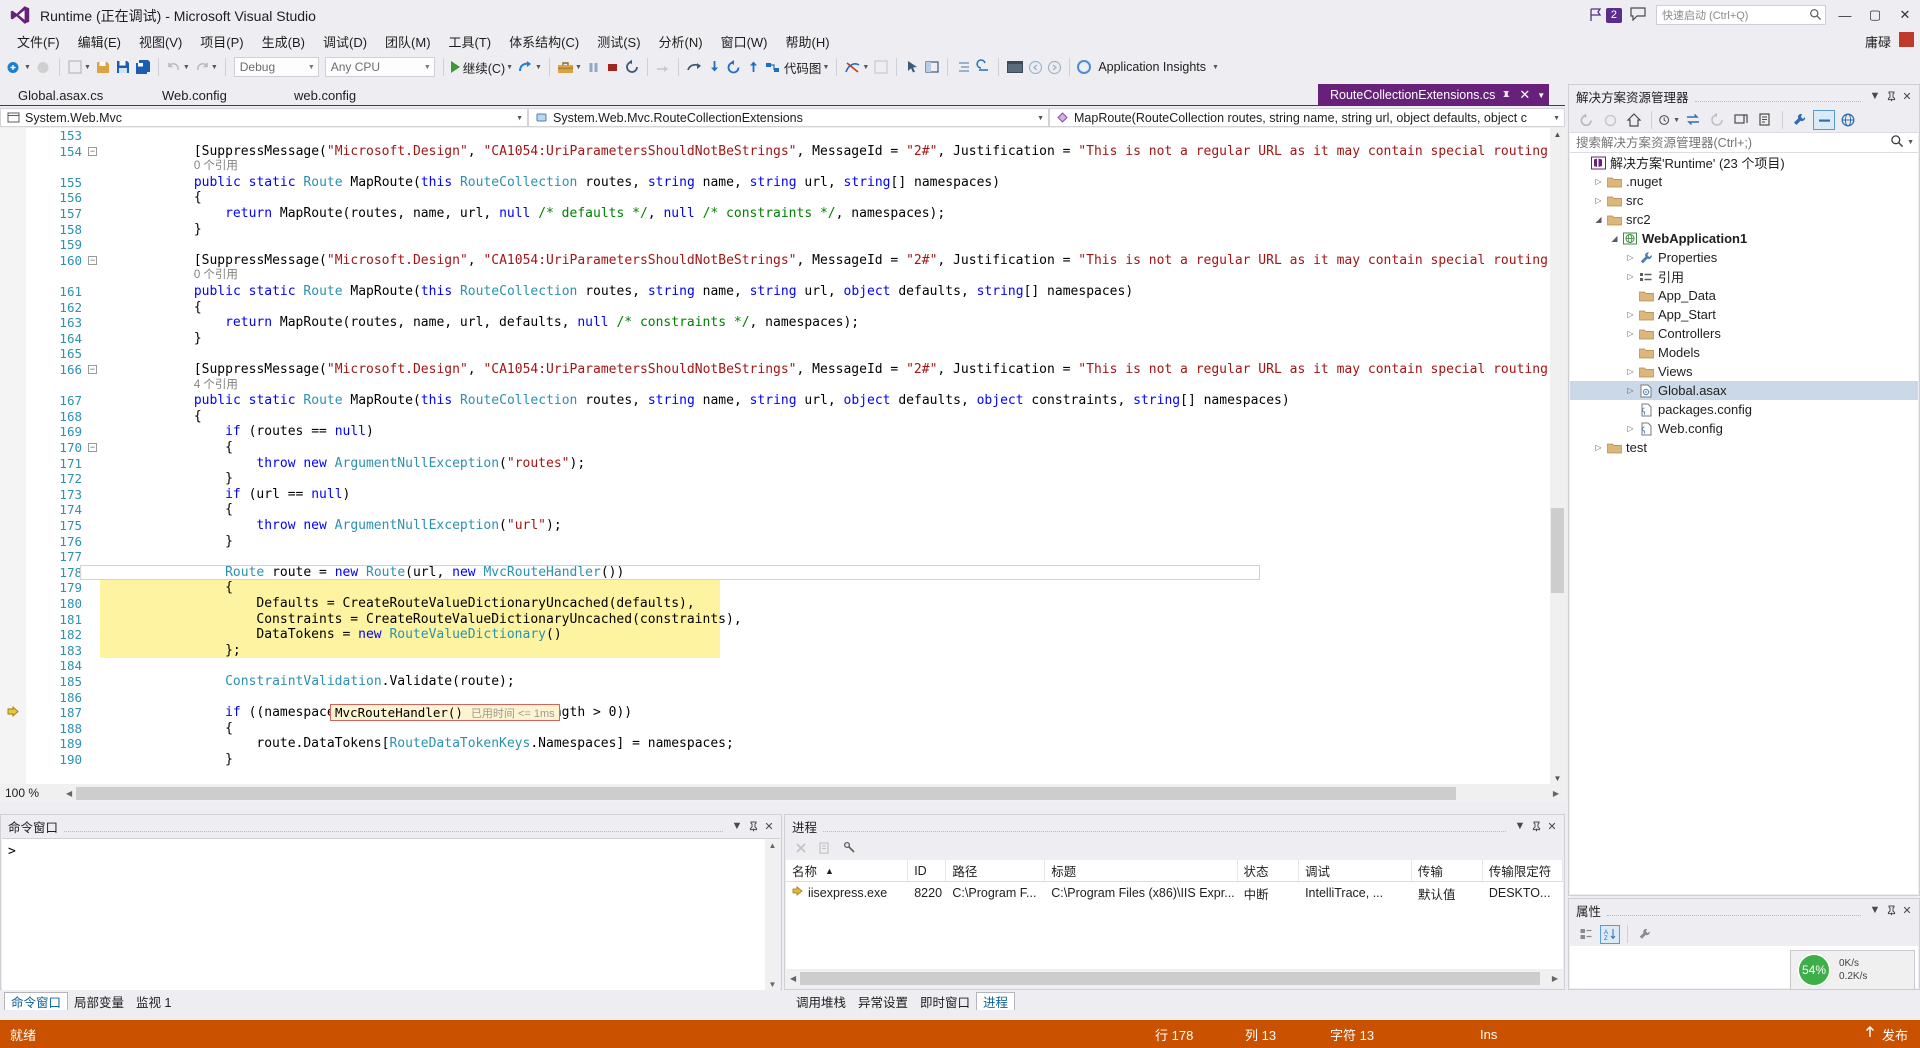  I want to click on refresh-icon, so click(1717, 120).